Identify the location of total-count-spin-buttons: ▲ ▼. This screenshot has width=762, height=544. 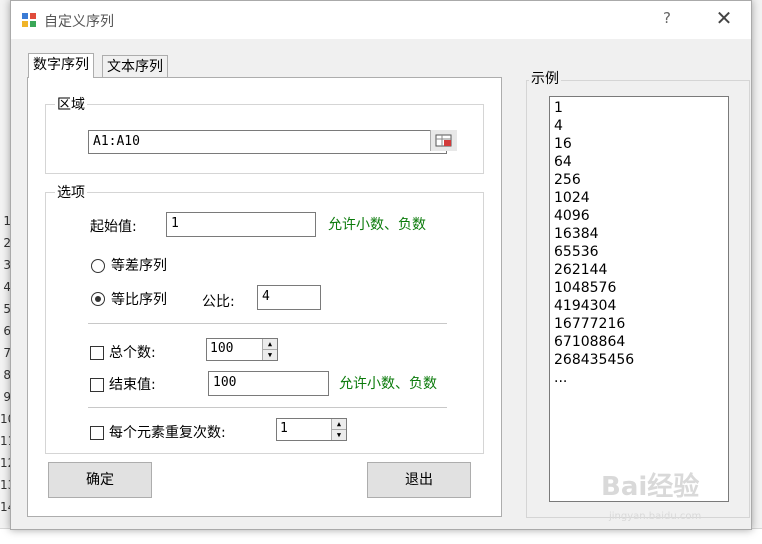
(269, 349).